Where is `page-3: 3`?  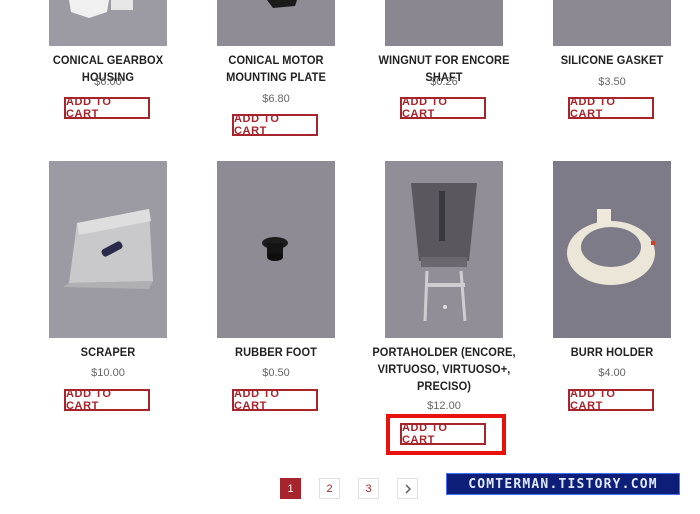
page-3: 3 is located at coordinates (368, 488).